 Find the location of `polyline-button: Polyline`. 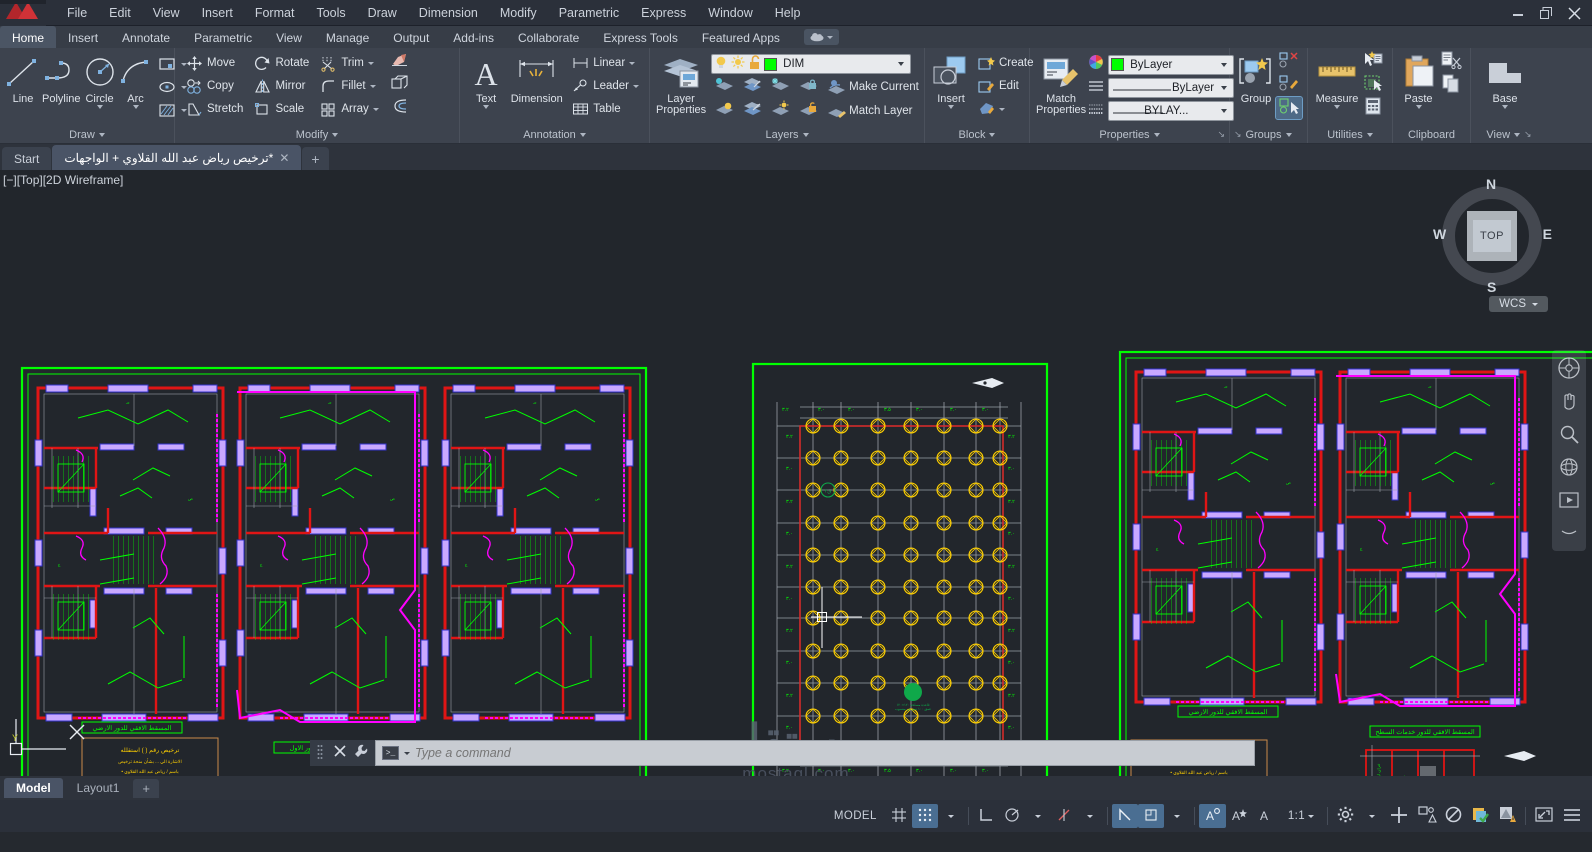

polyline-button: Polyline is located at coordinates (61, 78).